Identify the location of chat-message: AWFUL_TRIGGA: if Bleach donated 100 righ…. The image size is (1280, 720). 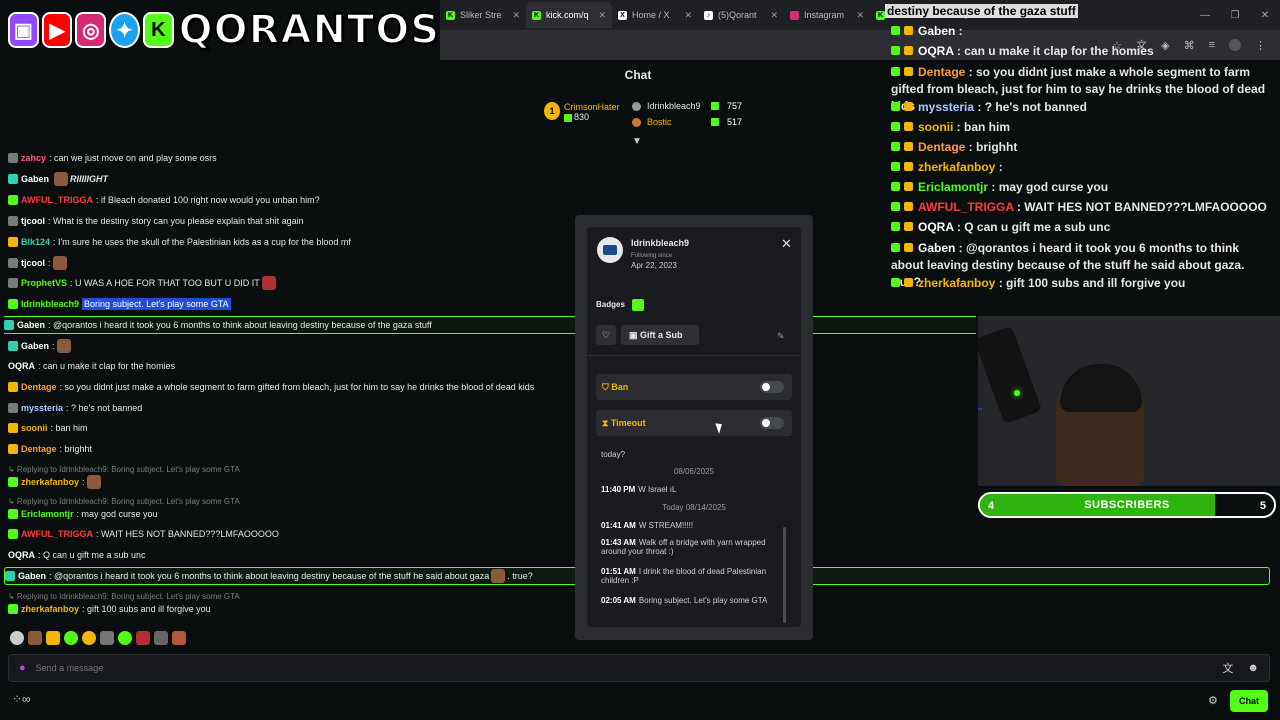
(164, 200).